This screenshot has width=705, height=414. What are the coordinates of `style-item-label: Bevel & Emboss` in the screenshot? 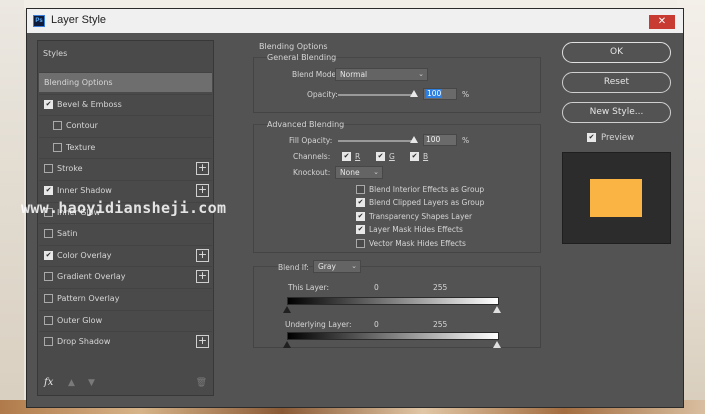 It's located at (89, 104).